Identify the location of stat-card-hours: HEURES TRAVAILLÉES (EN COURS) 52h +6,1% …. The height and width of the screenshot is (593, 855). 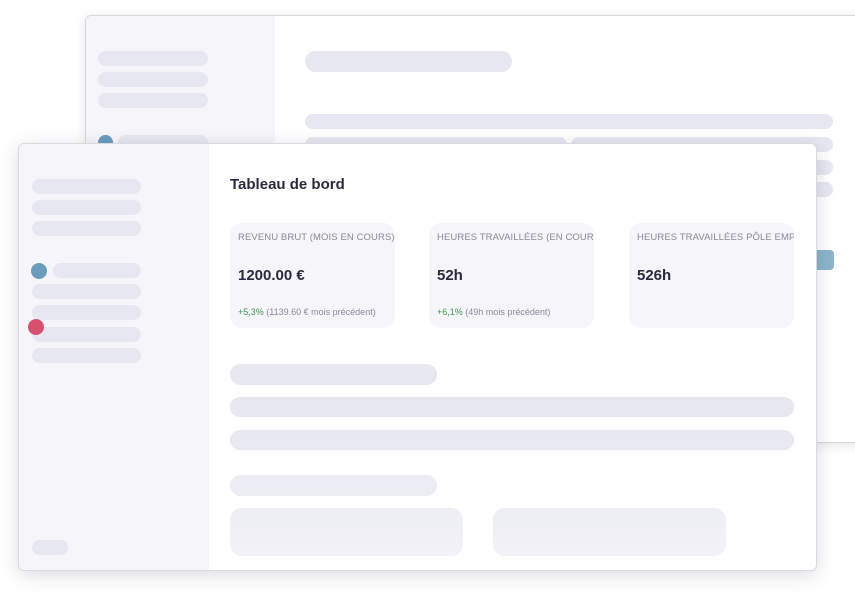
(511, 275).